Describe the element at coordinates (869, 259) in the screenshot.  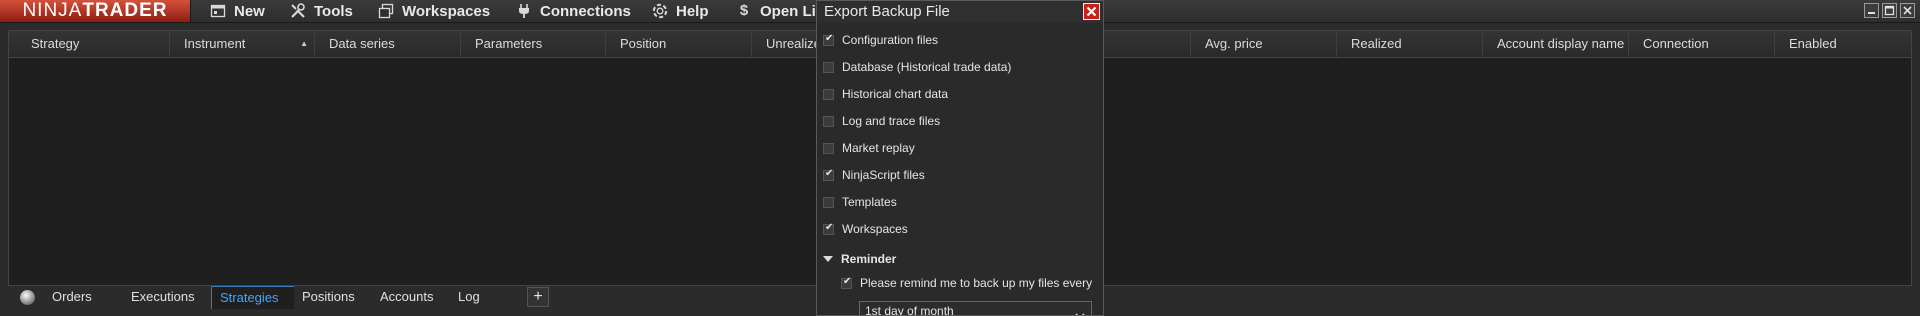
I see `reminder-section-label: Reminder` at that location.